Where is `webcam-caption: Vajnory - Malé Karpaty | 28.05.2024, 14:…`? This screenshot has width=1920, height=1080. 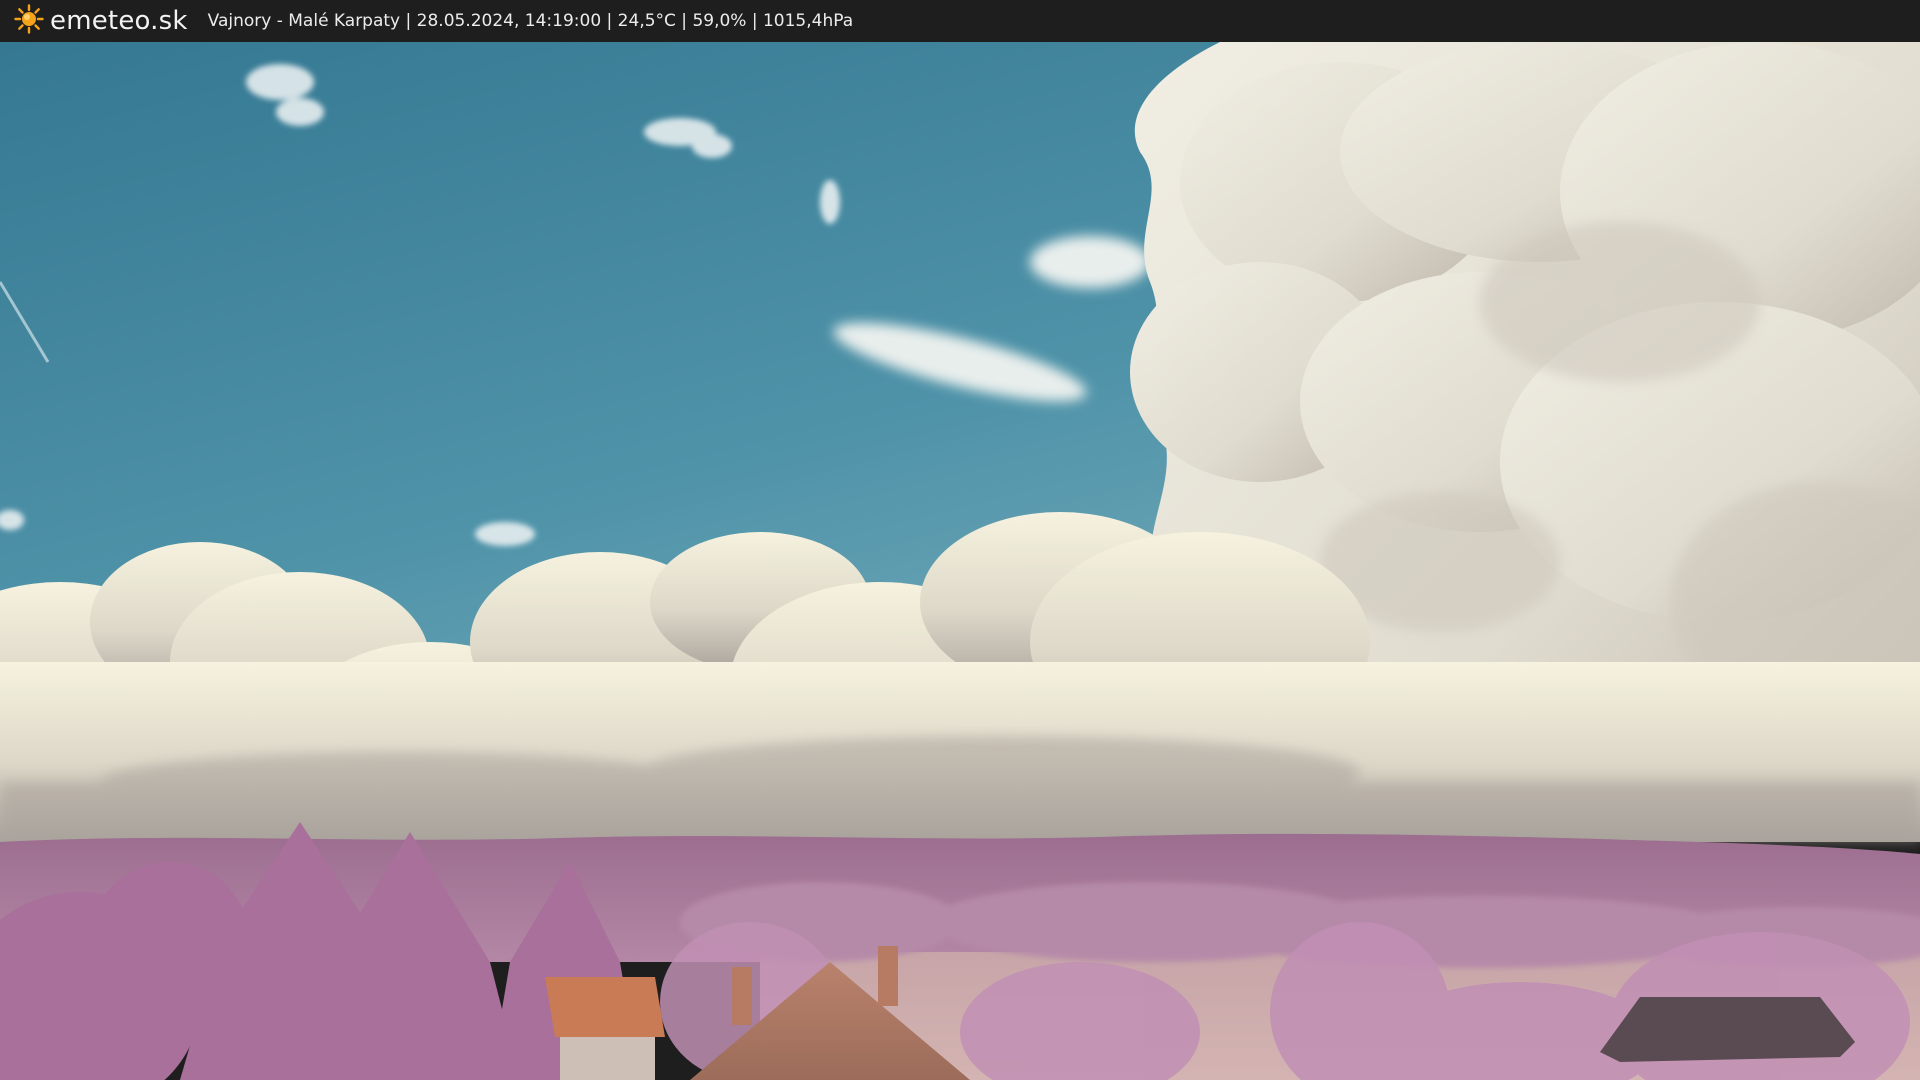
webcam-caption: Vajnory - Malé Karpaty | 28.05.2024, 14:… is located at coordinates (530, 21).